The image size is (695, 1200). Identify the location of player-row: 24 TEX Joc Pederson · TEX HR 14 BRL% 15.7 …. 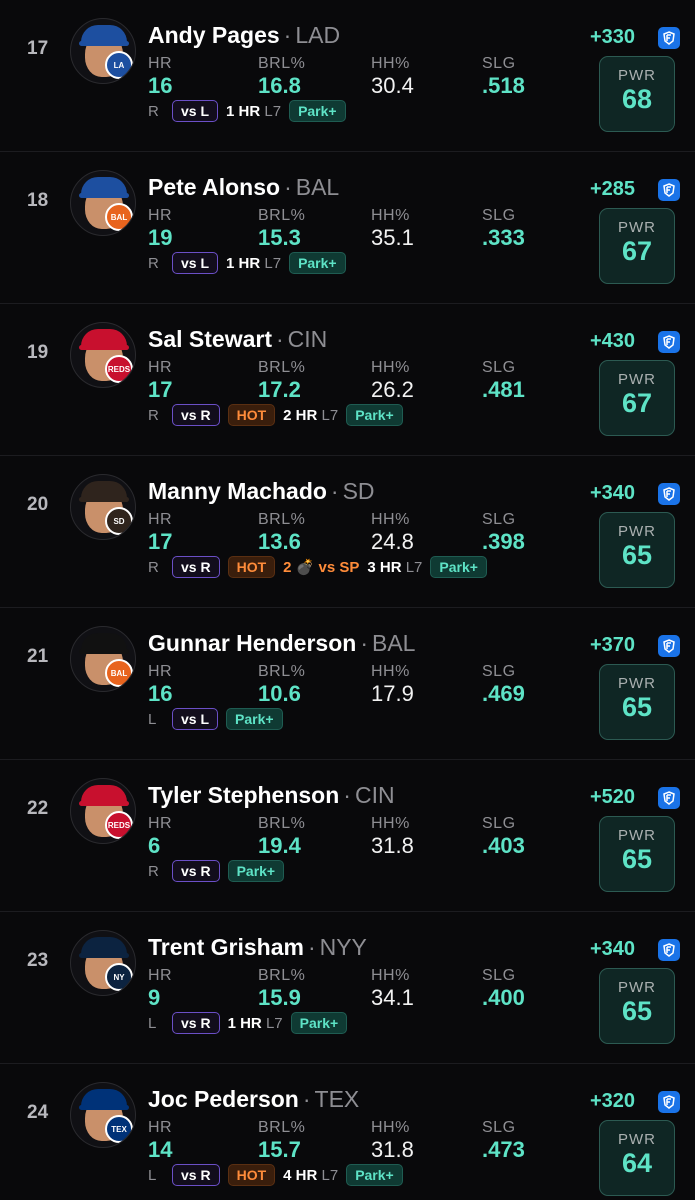
(347, 1132).